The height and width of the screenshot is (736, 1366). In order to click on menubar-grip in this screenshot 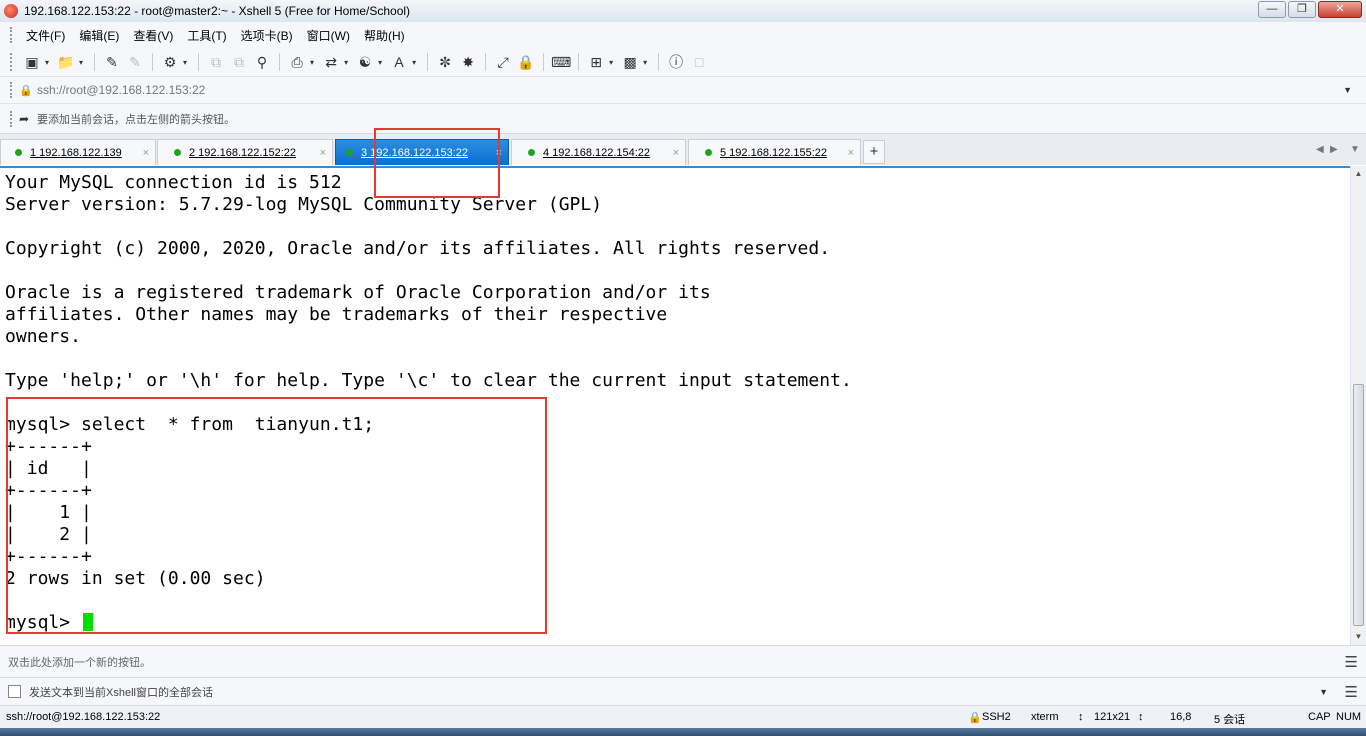, I will do `click(11, 35)`.